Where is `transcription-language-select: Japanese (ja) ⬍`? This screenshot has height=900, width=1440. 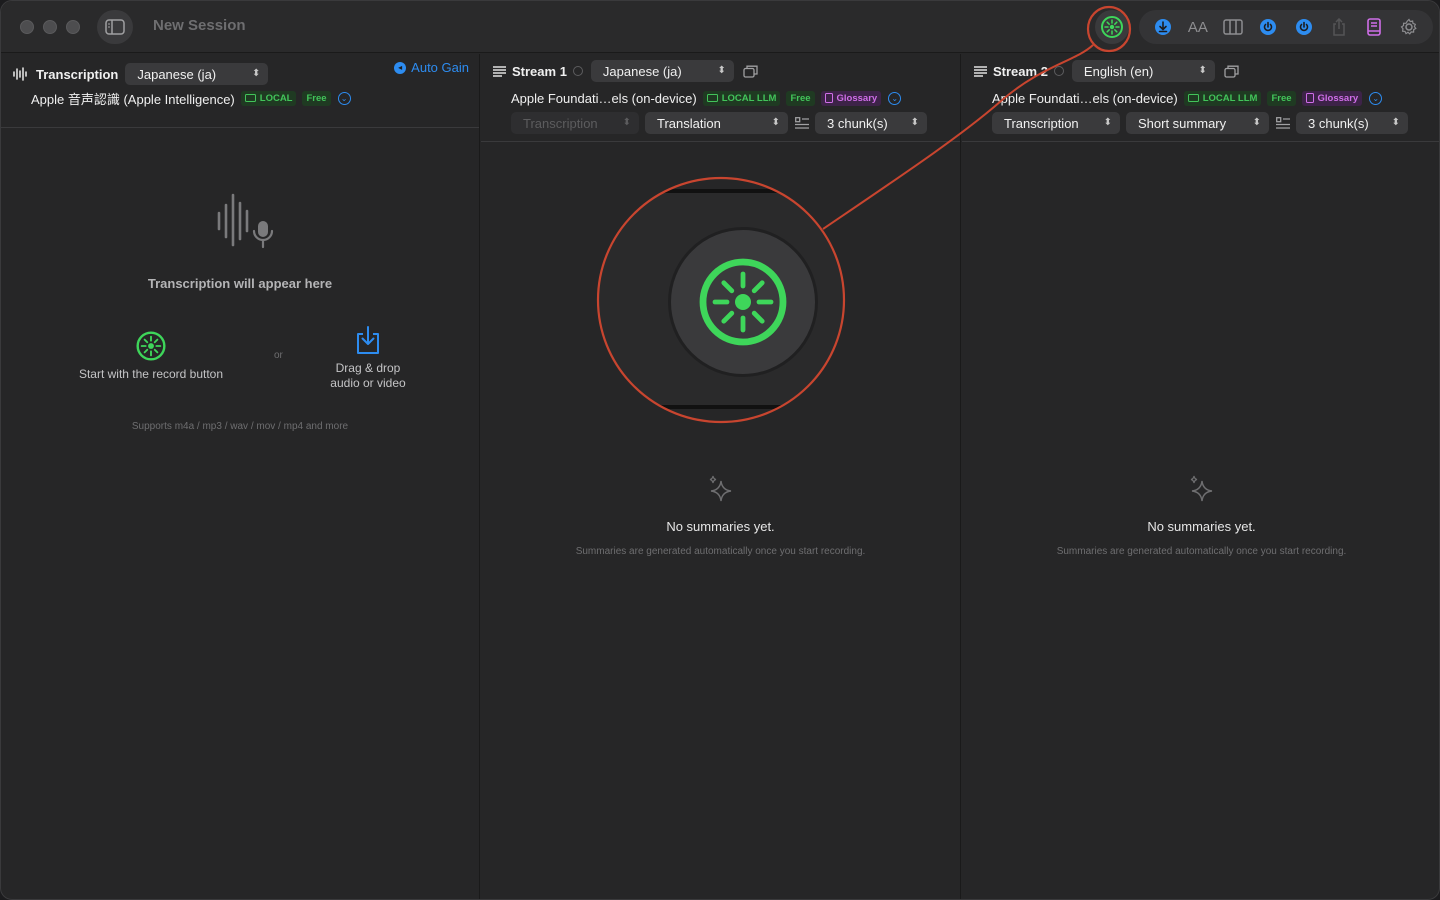
transcription-language-select: Japanese (ja) ⬍ is located at coordinates (197, 74).